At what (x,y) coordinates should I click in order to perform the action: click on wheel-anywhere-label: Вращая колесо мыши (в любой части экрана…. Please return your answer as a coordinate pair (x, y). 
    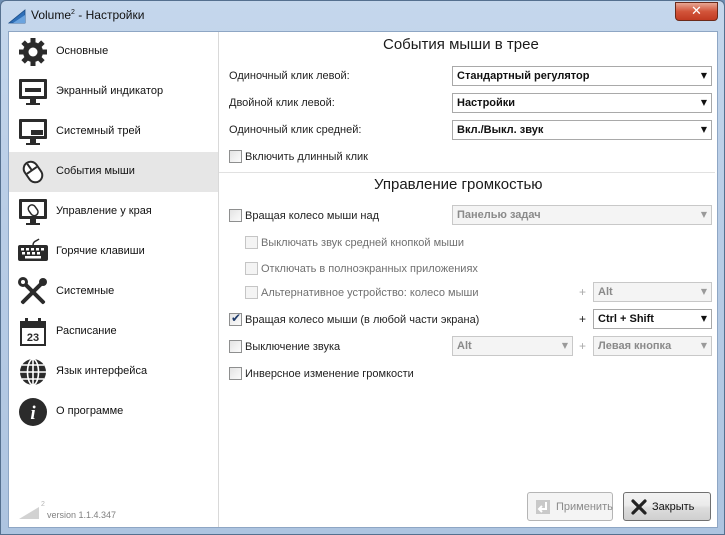
    Looking at the image, I should click on (362, 320).